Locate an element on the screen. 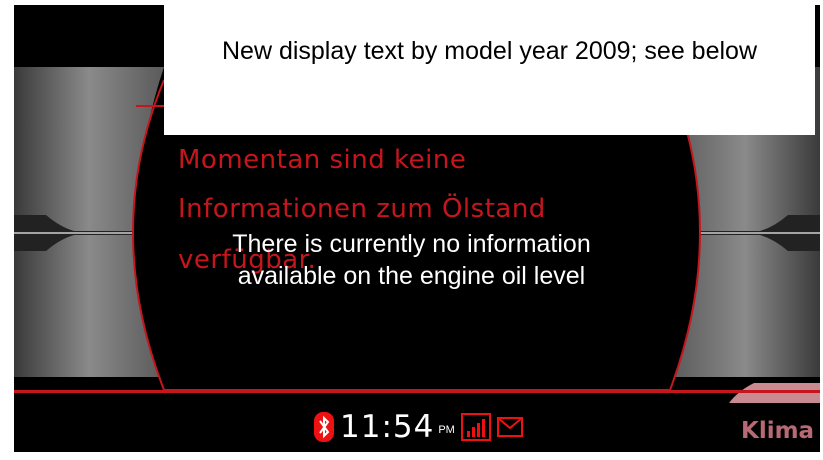  am-pm-indicator: PM is located at coordinates (446, 430).